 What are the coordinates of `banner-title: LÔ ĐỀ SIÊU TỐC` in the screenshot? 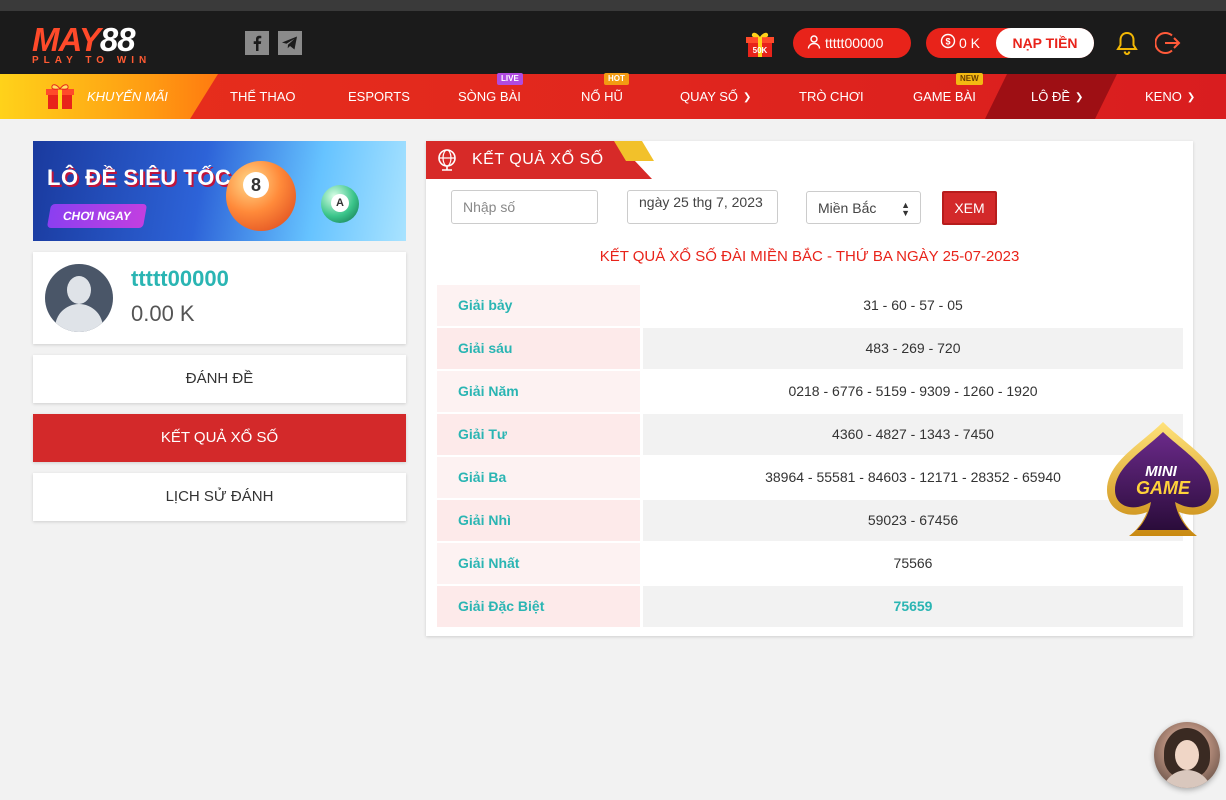 It's located at (139, 177).